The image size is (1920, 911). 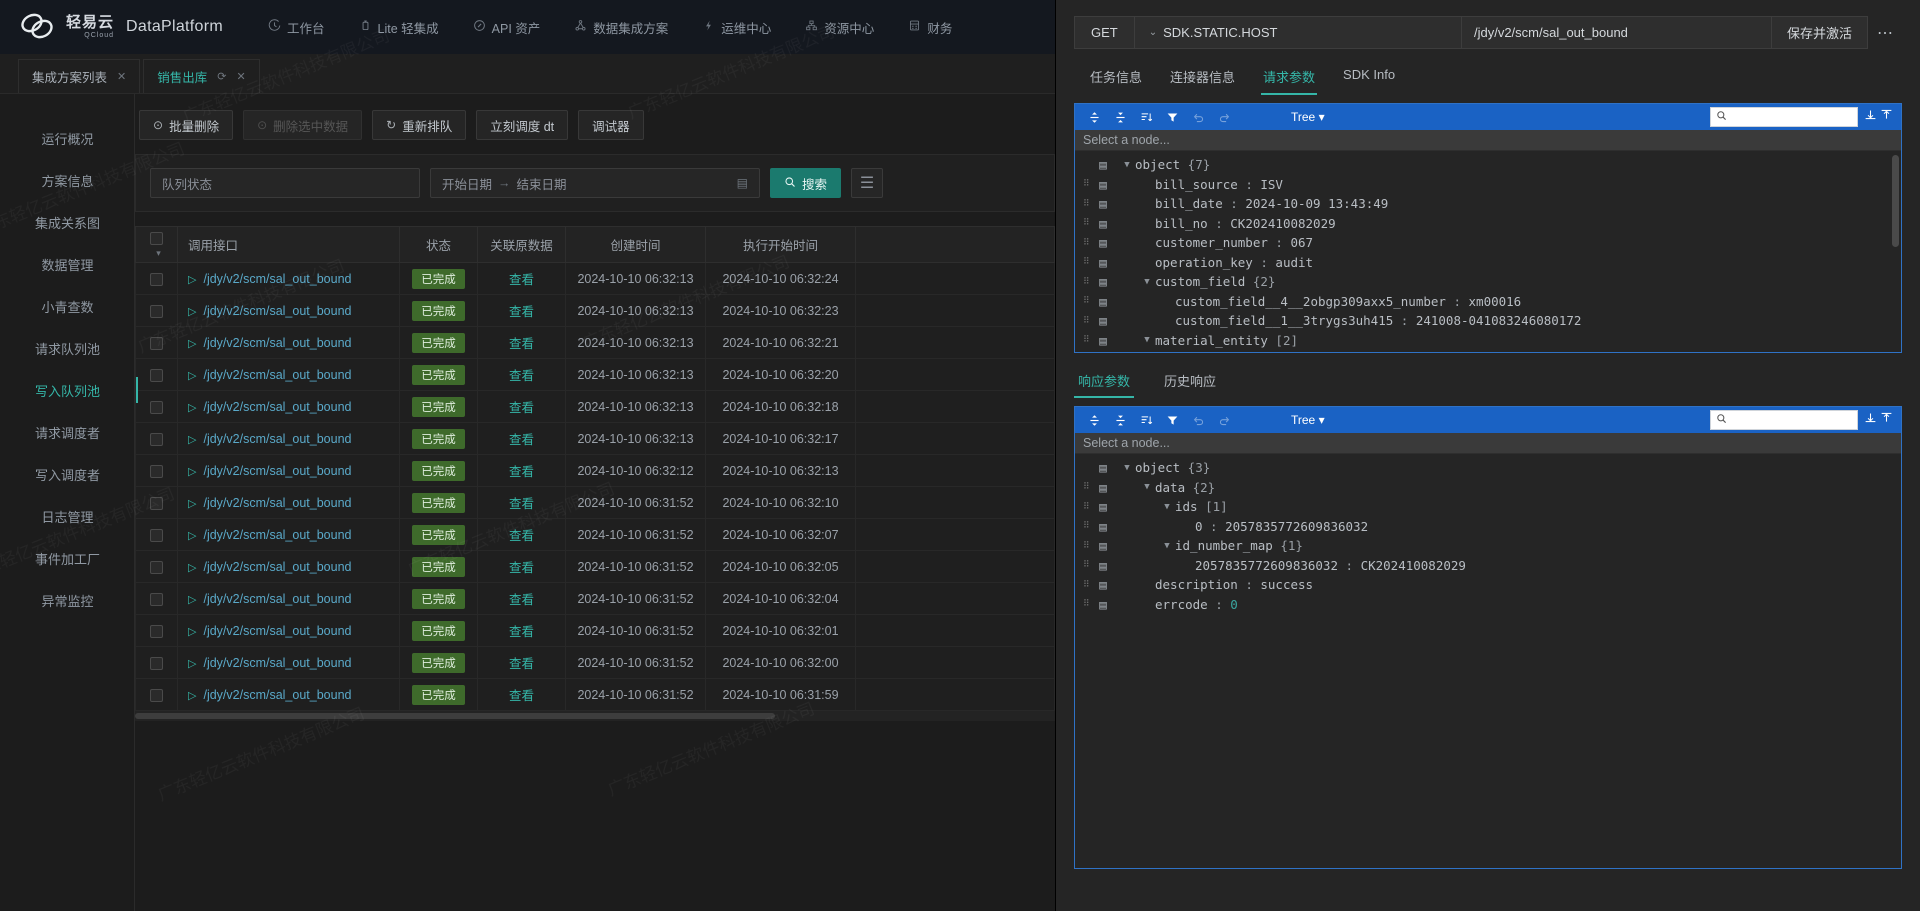 I want to click on json-value: xm00016, so click(x=1495, y=301).